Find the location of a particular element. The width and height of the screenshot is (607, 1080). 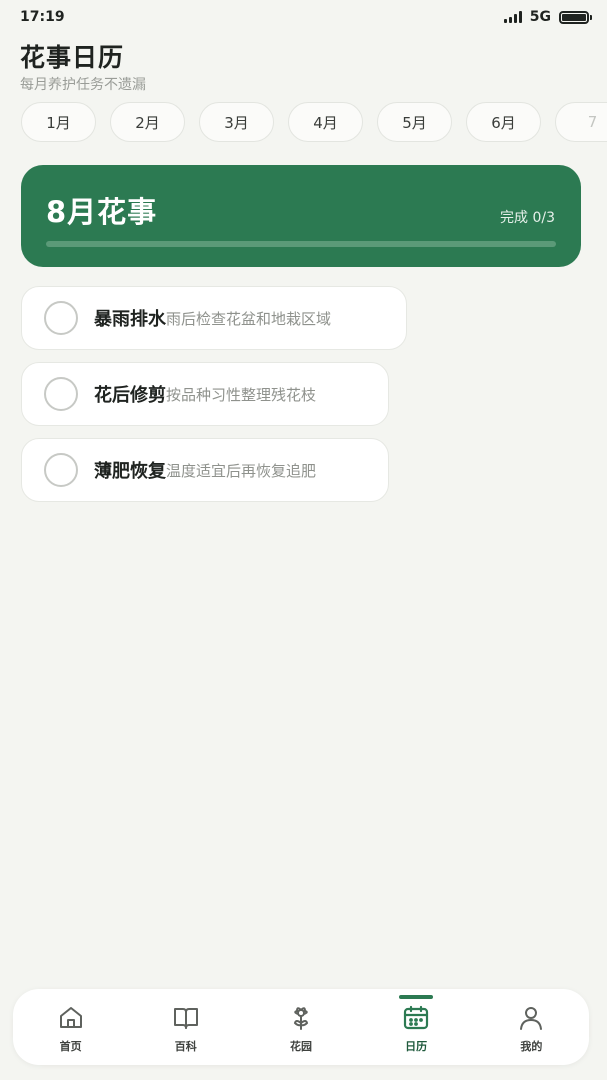

task-description: 温度适宜后再恢复追肥 is located at coordinates (241, 470).